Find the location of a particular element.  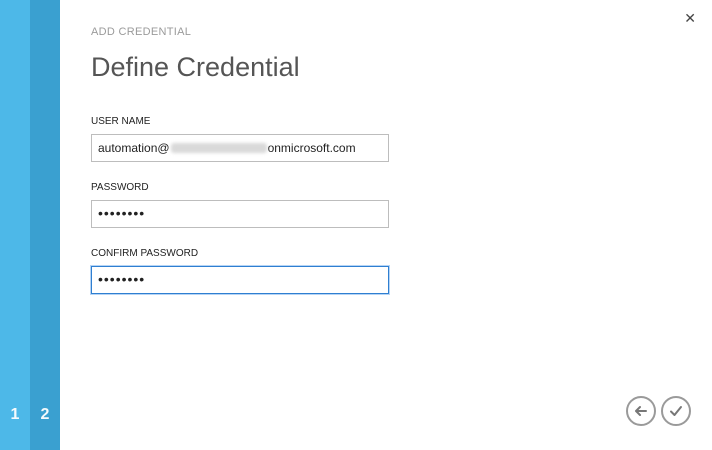

complete-button is located at coordinates (676, 411).